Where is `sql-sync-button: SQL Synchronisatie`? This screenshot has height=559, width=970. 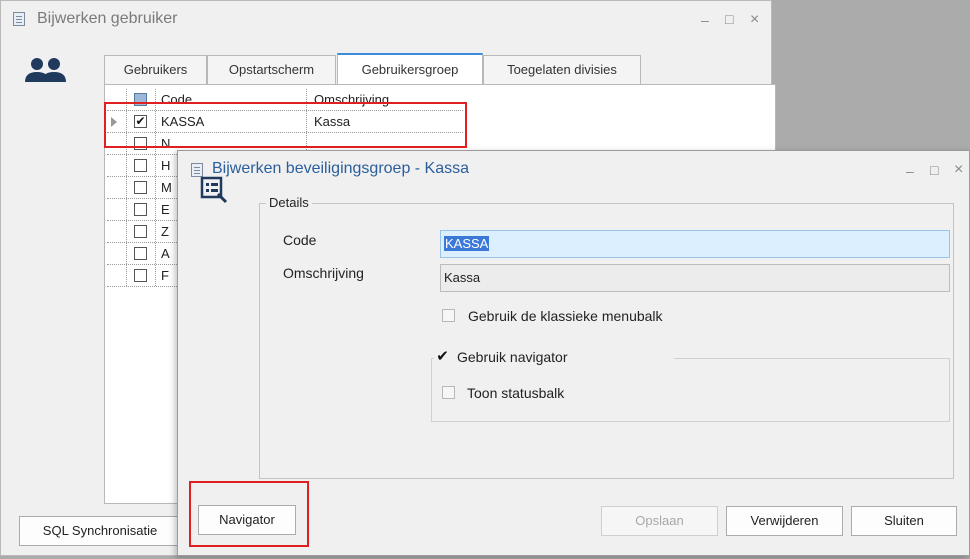 sql-sync-button: SQL Synchronisatie is located at coordinates (100, 531).